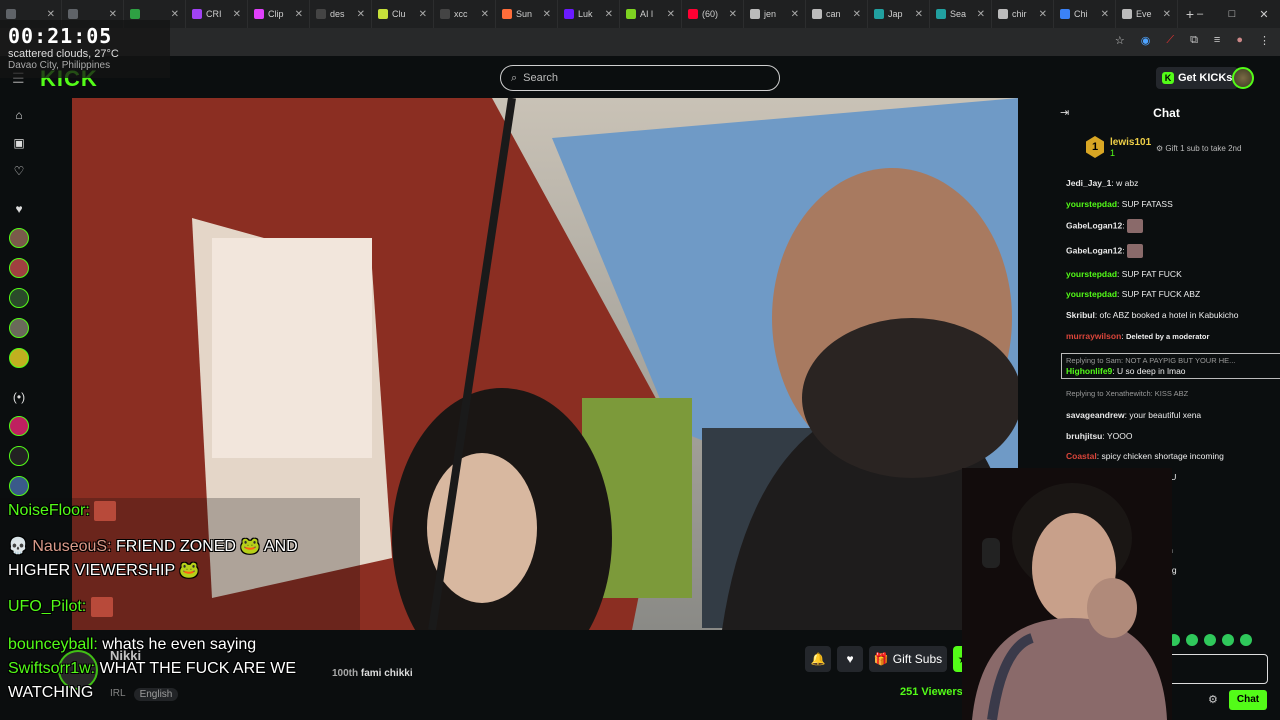  Describe the element at coordinates (403, 14) in the screenshot. I see `browser-tab: Clu ✕` at that location.